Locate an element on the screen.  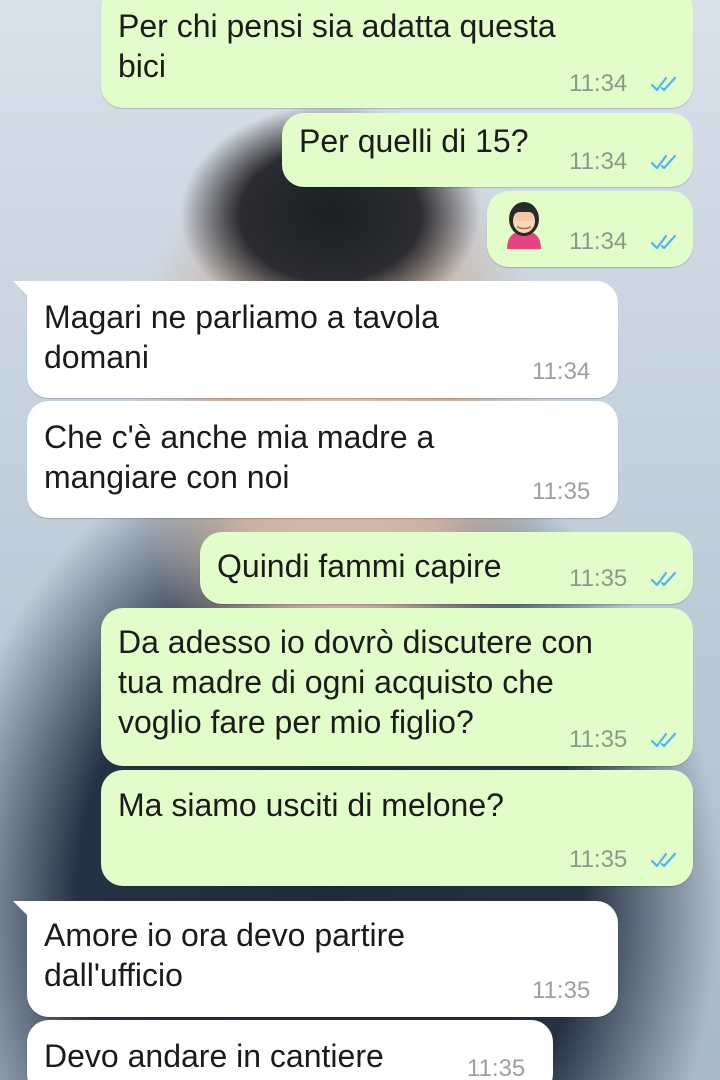
outgoing-message: Ma siamo usciti di melone? 11:35 is located at coordinates (397, 828).